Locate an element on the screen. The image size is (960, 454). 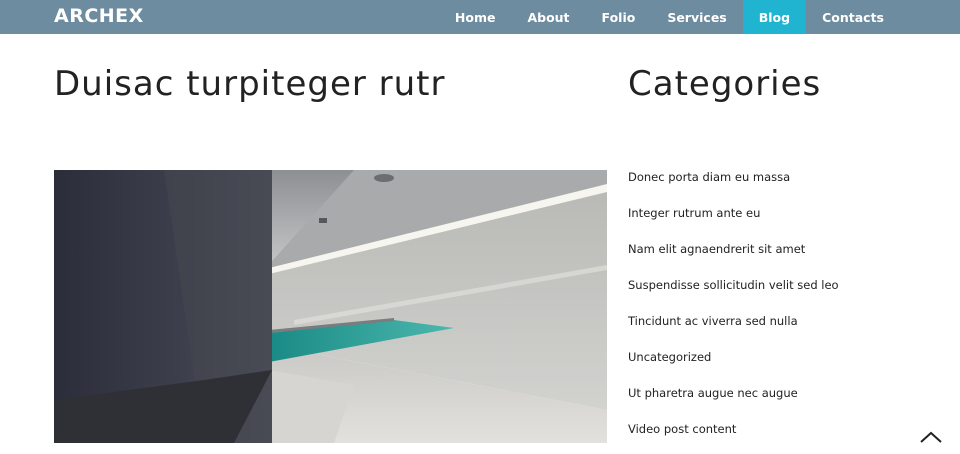
category-link: Integer rutrum ante eu is located at coordinates (733, 220).